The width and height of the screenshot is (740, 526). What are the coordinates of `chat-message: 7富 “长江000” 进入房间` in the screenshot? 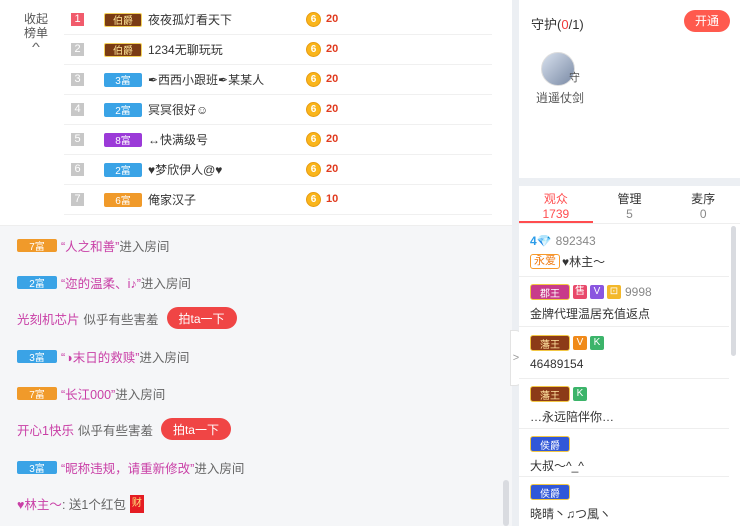 It's located at (91, 393).